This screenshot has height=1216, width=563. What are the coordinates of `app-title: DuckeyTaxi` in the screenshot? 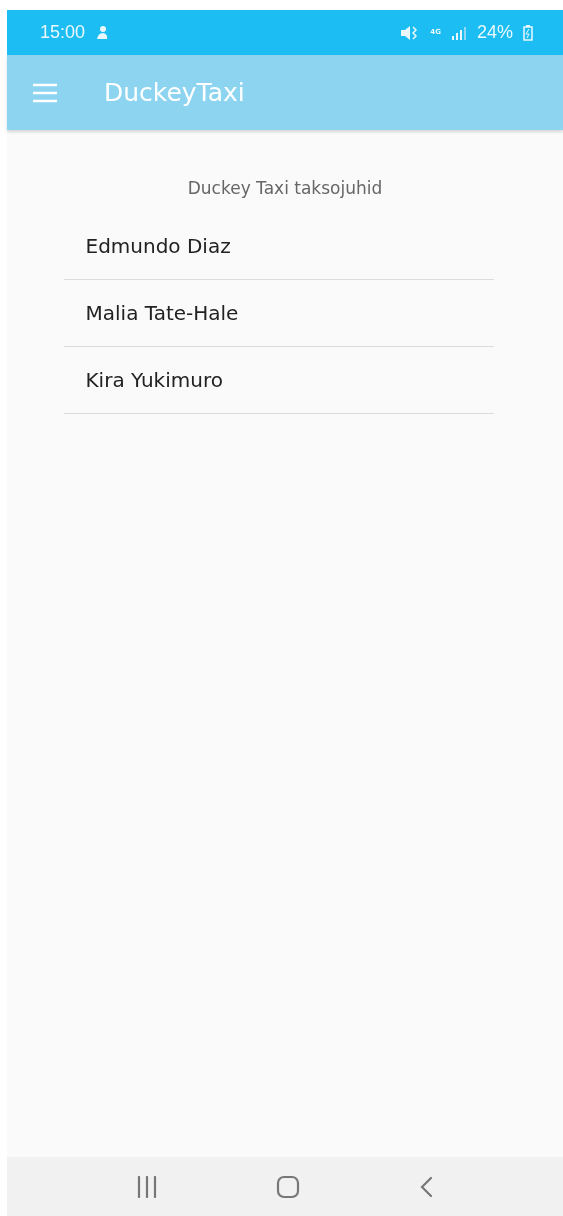 It's located at (174, 92).